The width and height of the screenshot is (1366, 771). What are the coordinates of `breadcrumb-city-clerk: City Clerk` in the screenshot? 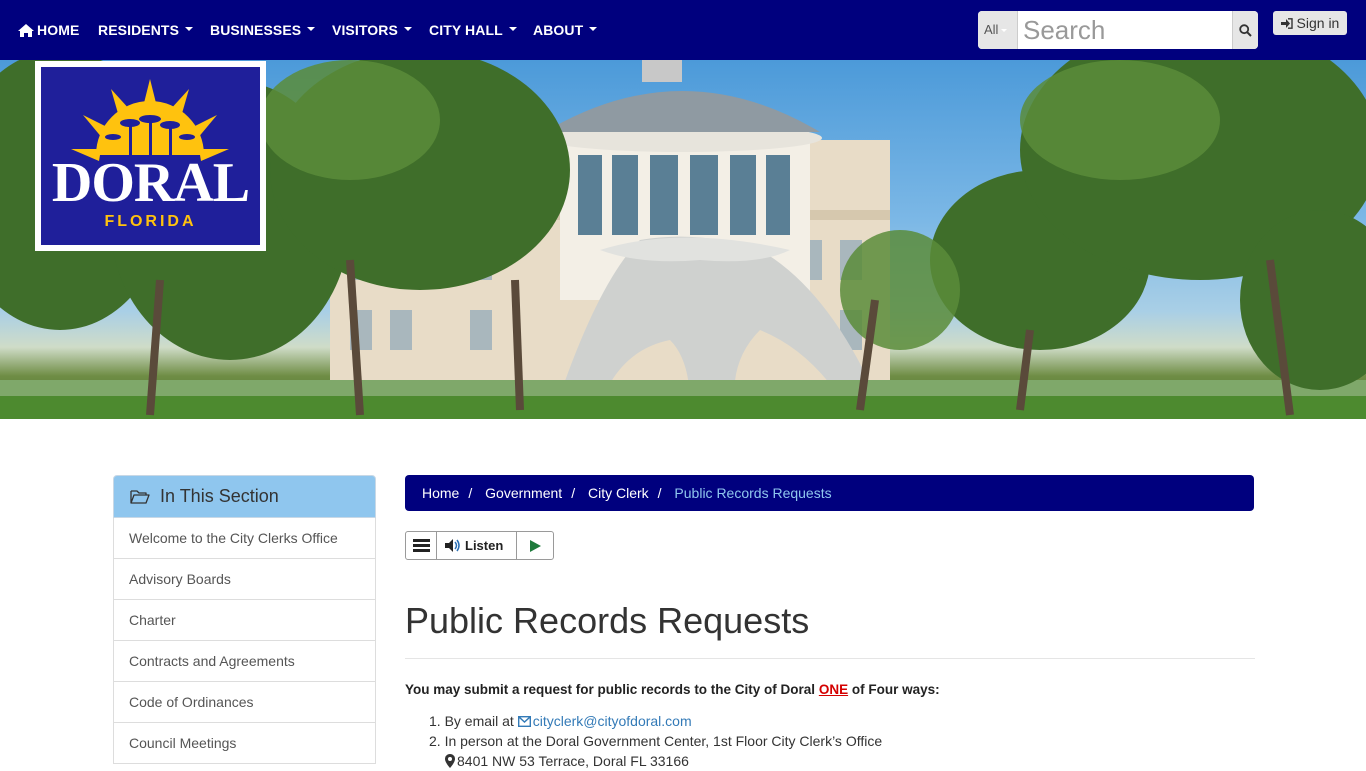 It's located at (618, 493).